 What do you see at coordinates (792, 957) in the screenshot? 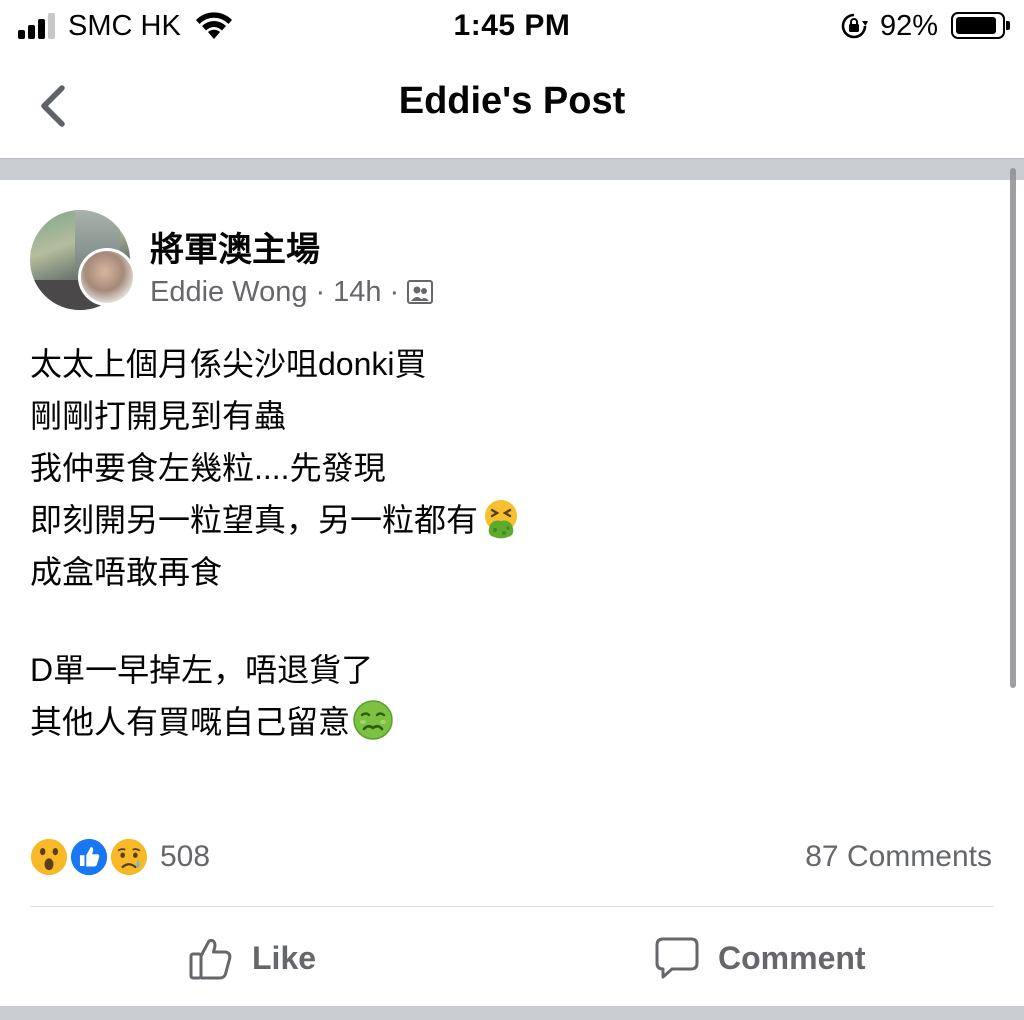
I see `comment-label: Comment` at bounding box center [792, 957].